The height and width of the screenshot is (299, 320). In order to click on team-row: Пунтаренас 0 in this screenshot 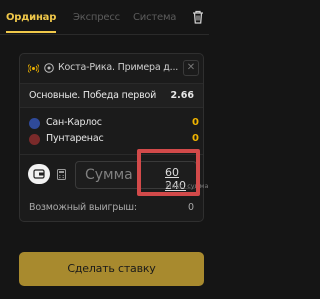, I will do `click(114, 140)`.